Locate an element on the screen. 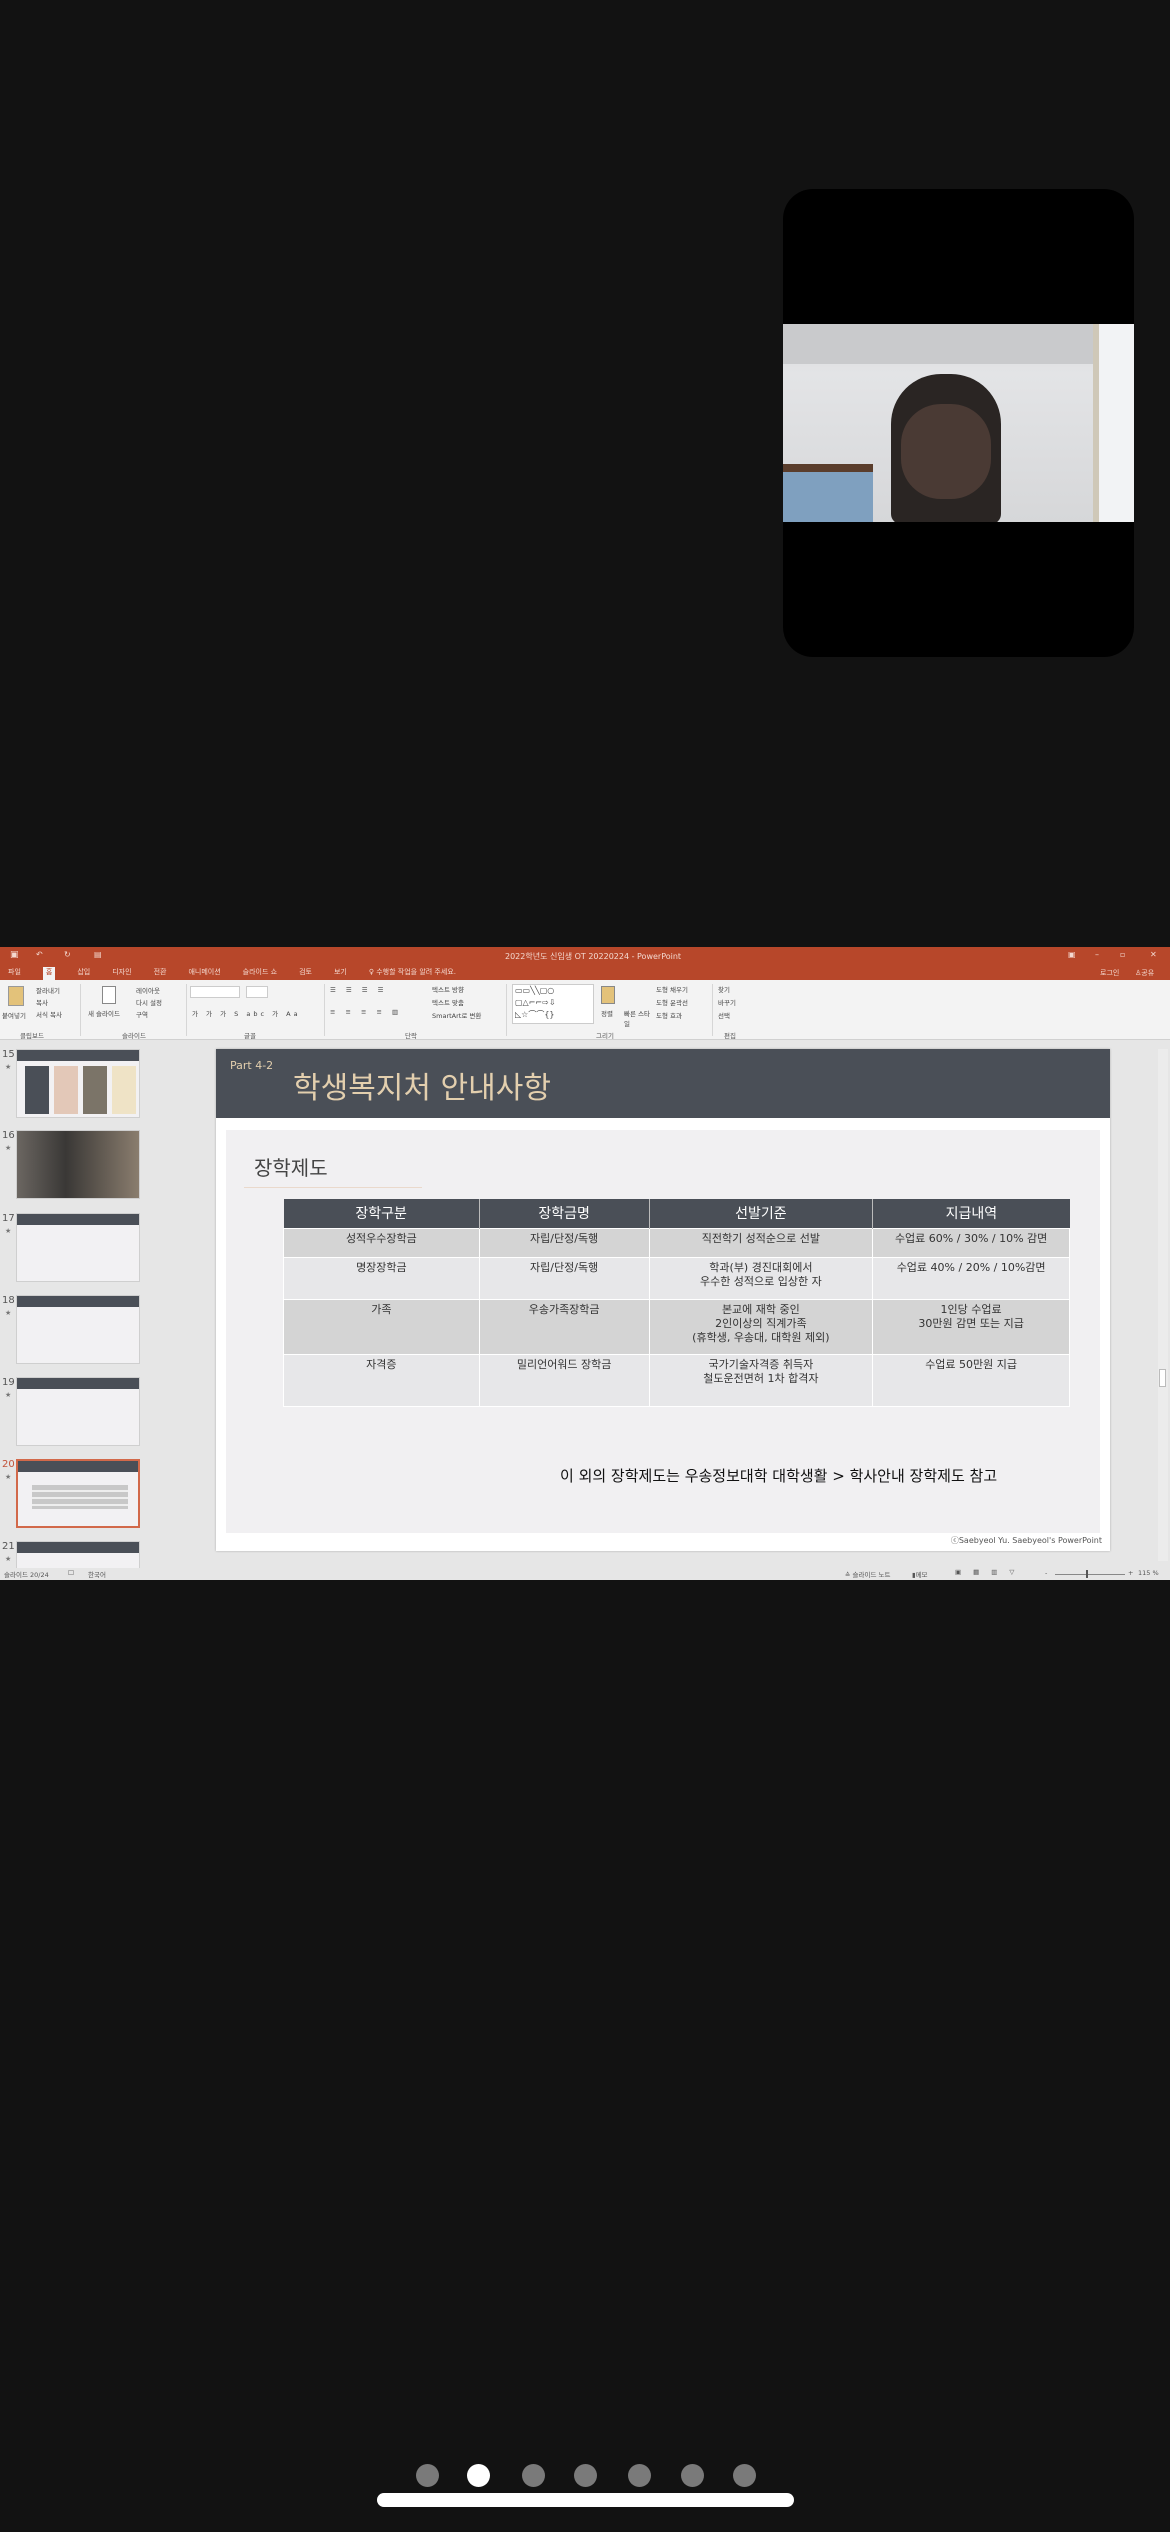 Image resolution: width=1170 pixels, height=2532 pixels. format-painter-button: 서식 복사 is located at coordinates (49, 1014).